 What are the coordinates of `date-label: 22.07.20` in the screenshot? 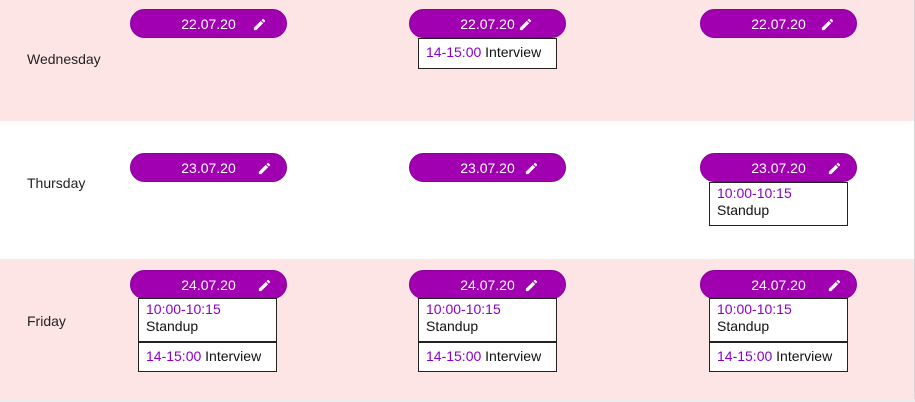 It's located at (487, 24).